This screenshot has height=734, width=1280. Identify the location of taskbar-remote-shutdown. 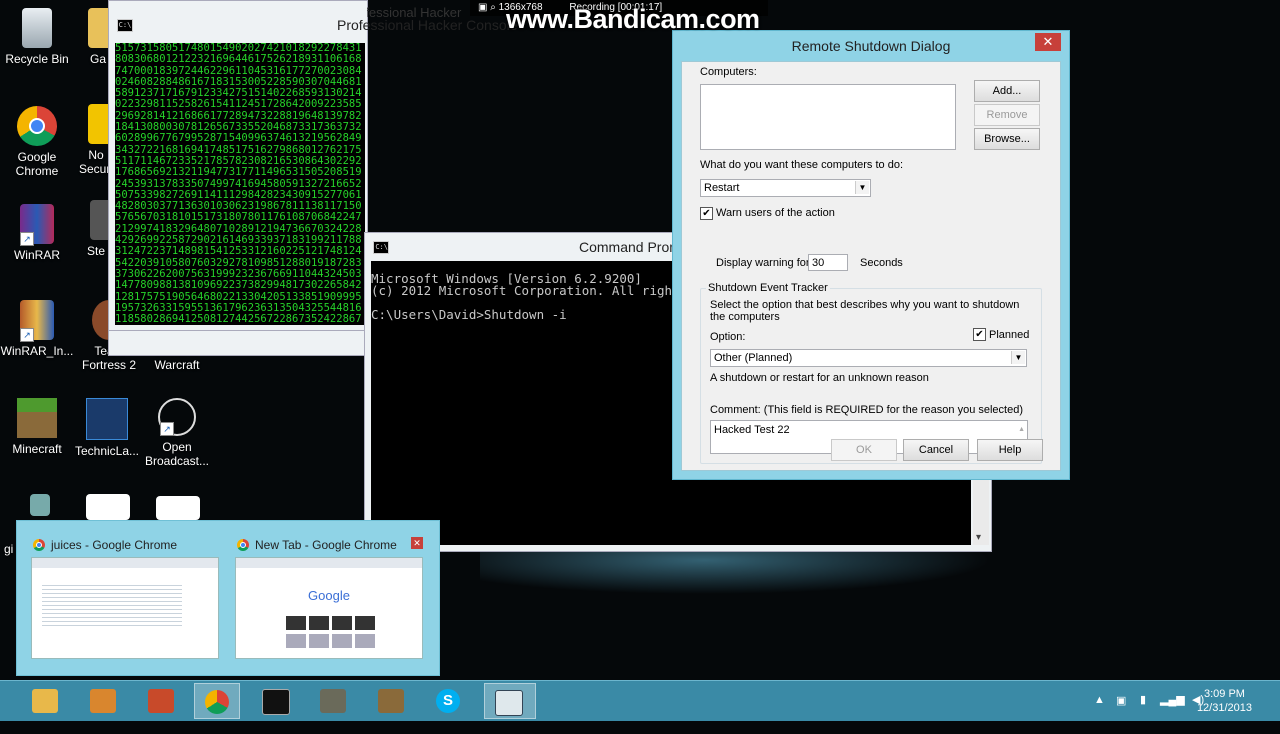
(510, 701).